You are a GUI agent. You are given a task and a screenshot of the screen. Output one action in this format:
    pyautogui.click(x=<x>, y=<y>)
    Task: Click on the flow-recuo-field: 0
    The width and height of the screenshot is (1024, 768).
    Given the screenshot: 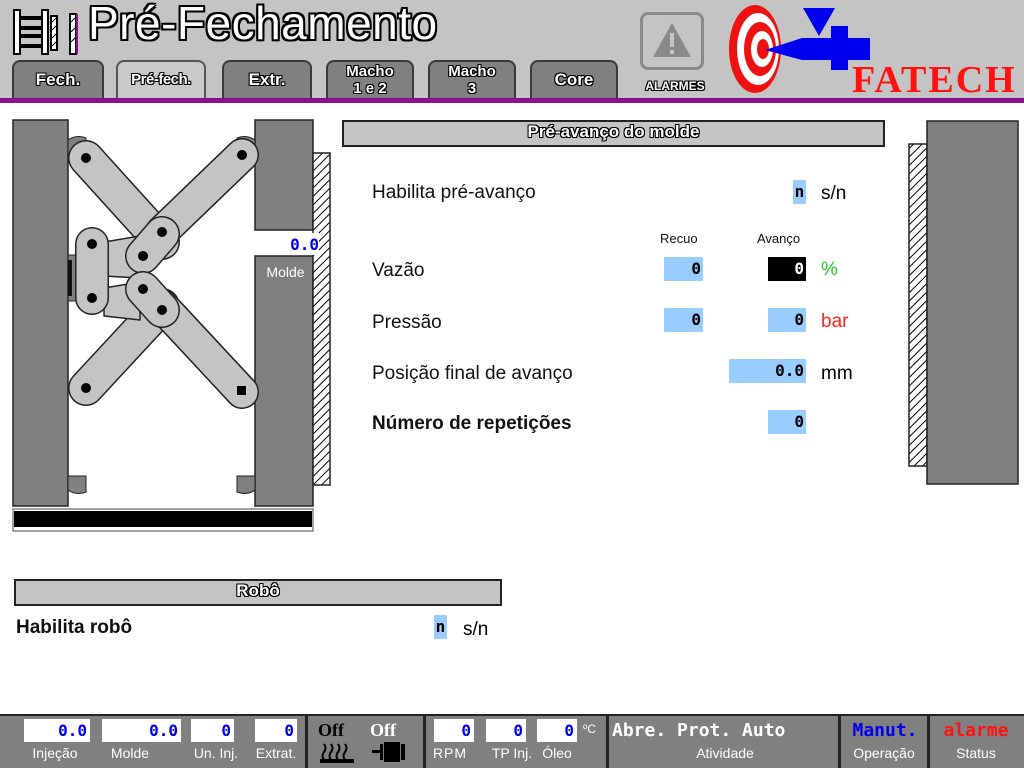 What is the action you would take?
    pyautogui.click(x=683, y=269)
    